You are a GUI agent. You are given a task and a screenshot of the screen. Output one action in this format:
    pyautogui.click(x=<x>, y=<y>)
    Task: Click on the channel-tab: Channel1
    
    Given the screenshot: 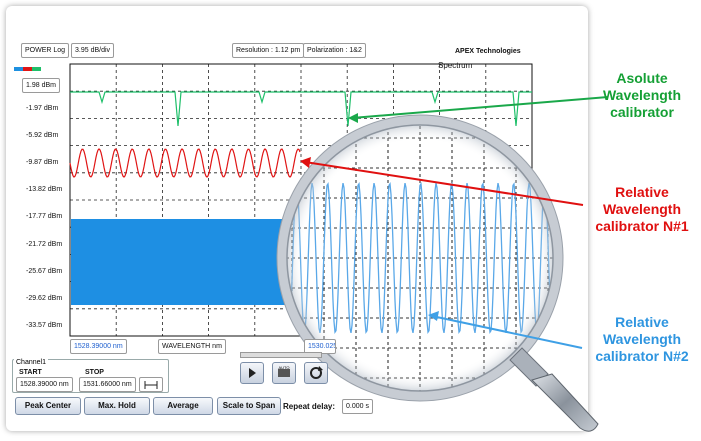 What is the action you would take?
    pyautogui.click(x=31, y=362)
    